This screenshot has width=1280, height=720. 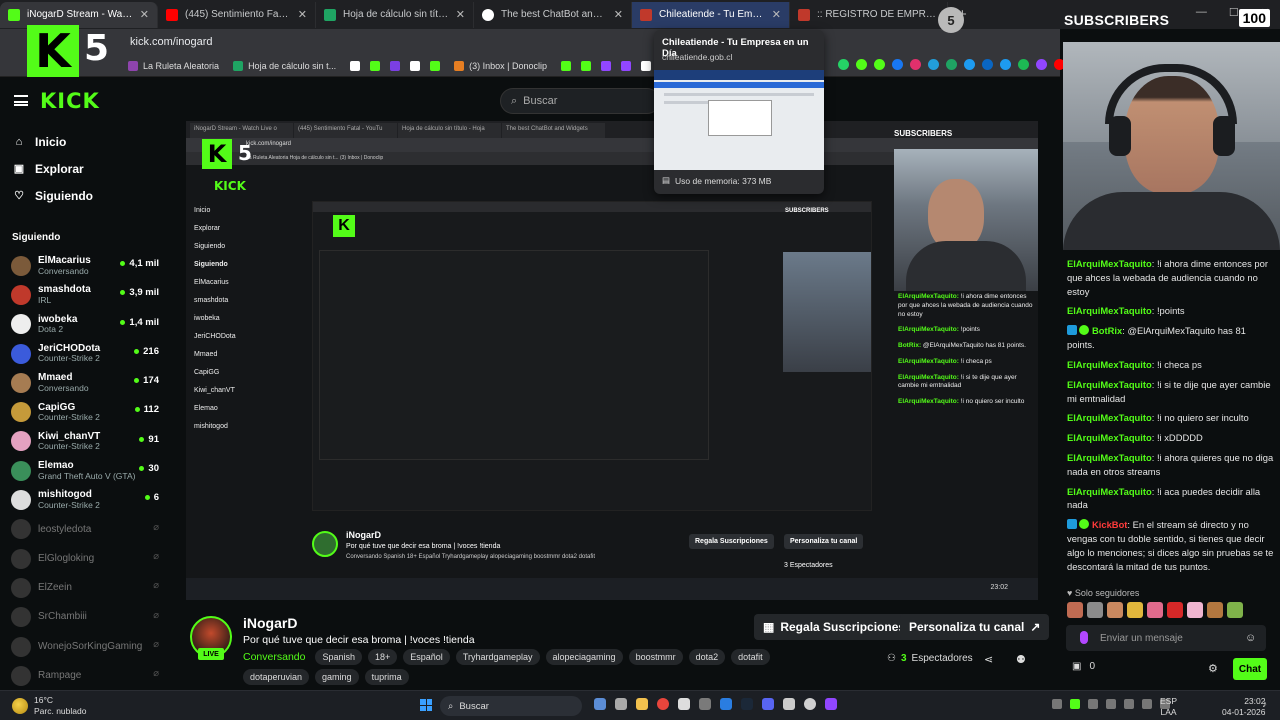 I want to click on sidebar-channel: ElZeein ⌀, so click(x=84, y=587).